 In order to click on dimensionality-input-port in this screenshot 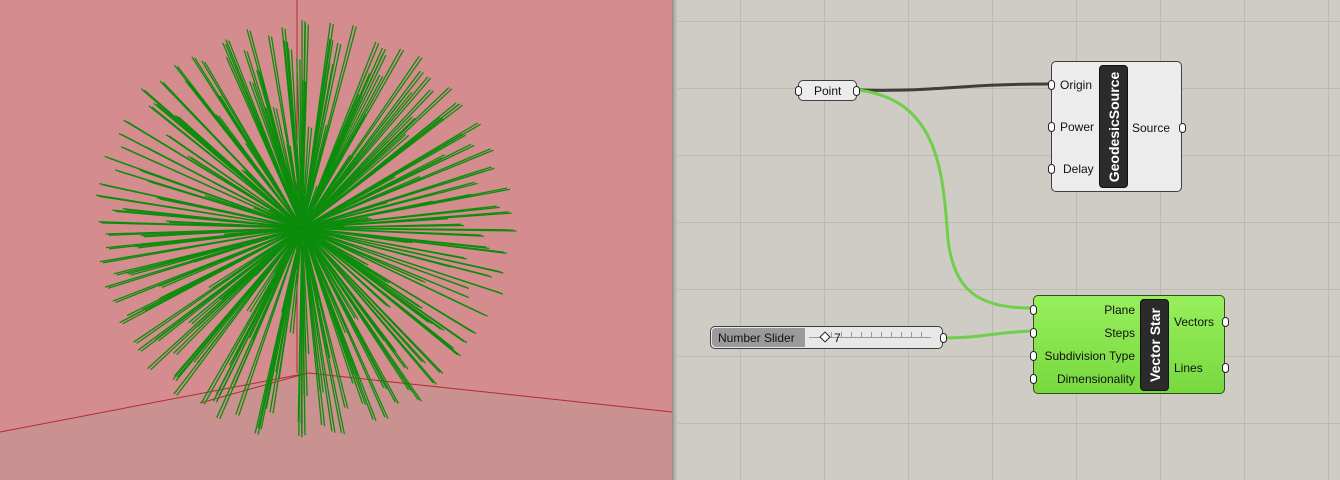, I will do `click(1033, 379)`.